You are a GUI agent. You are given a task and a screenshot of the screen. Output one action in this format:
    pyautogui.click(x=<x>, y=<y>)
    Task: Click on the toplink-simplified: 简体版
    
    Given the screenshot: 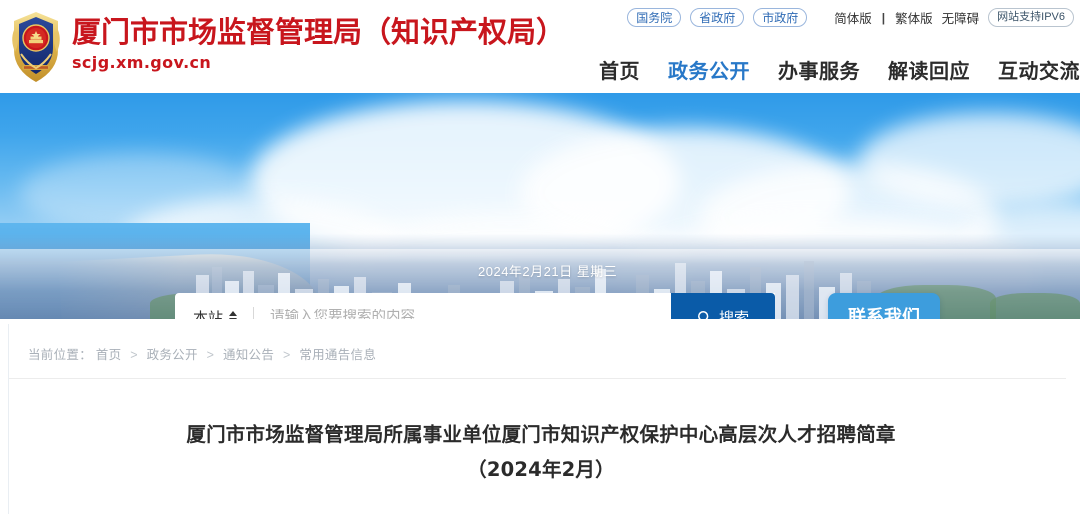 What is the action you would take?
    pyautogui.click(x=853, y=17)
    